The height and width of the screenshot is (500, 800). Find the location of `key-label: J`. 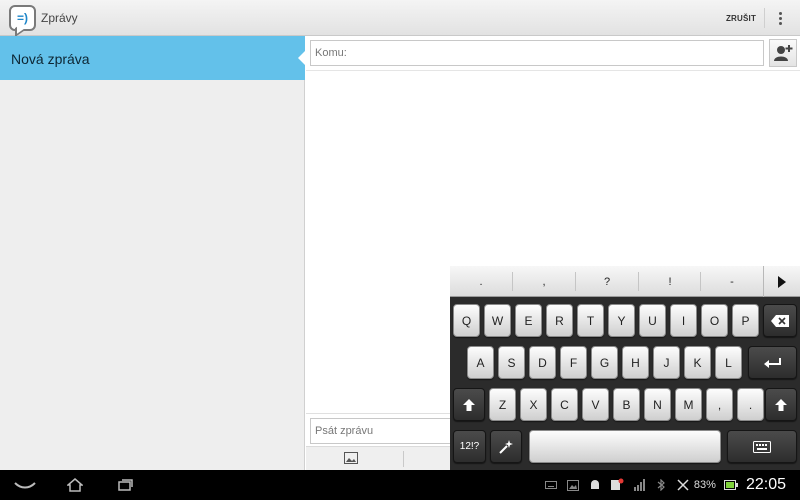

key-label: J is located at coordinates (666, 362).